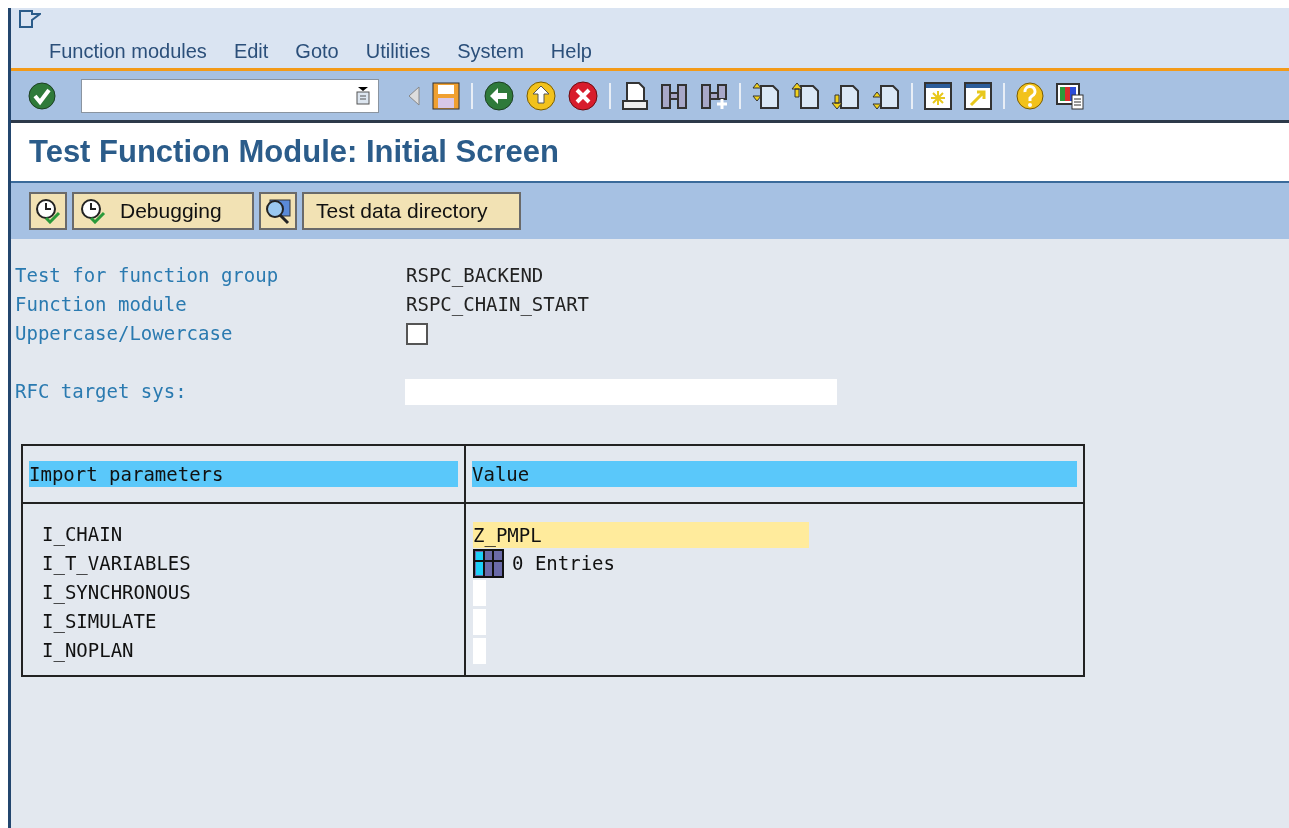  Describe the element at coordinates (128, 51) in the screenshot. I see `menu-item: Function modules` at that location.